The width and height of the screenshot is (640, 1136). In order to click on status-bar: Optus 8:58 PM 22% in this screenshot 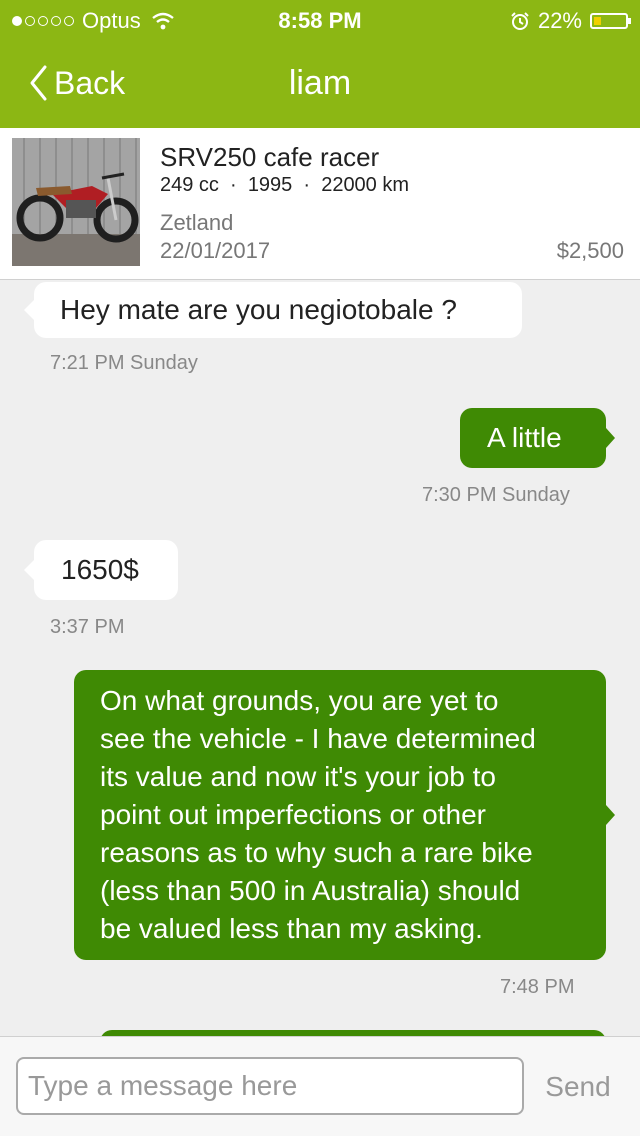, I will do `click(320, 20)`.